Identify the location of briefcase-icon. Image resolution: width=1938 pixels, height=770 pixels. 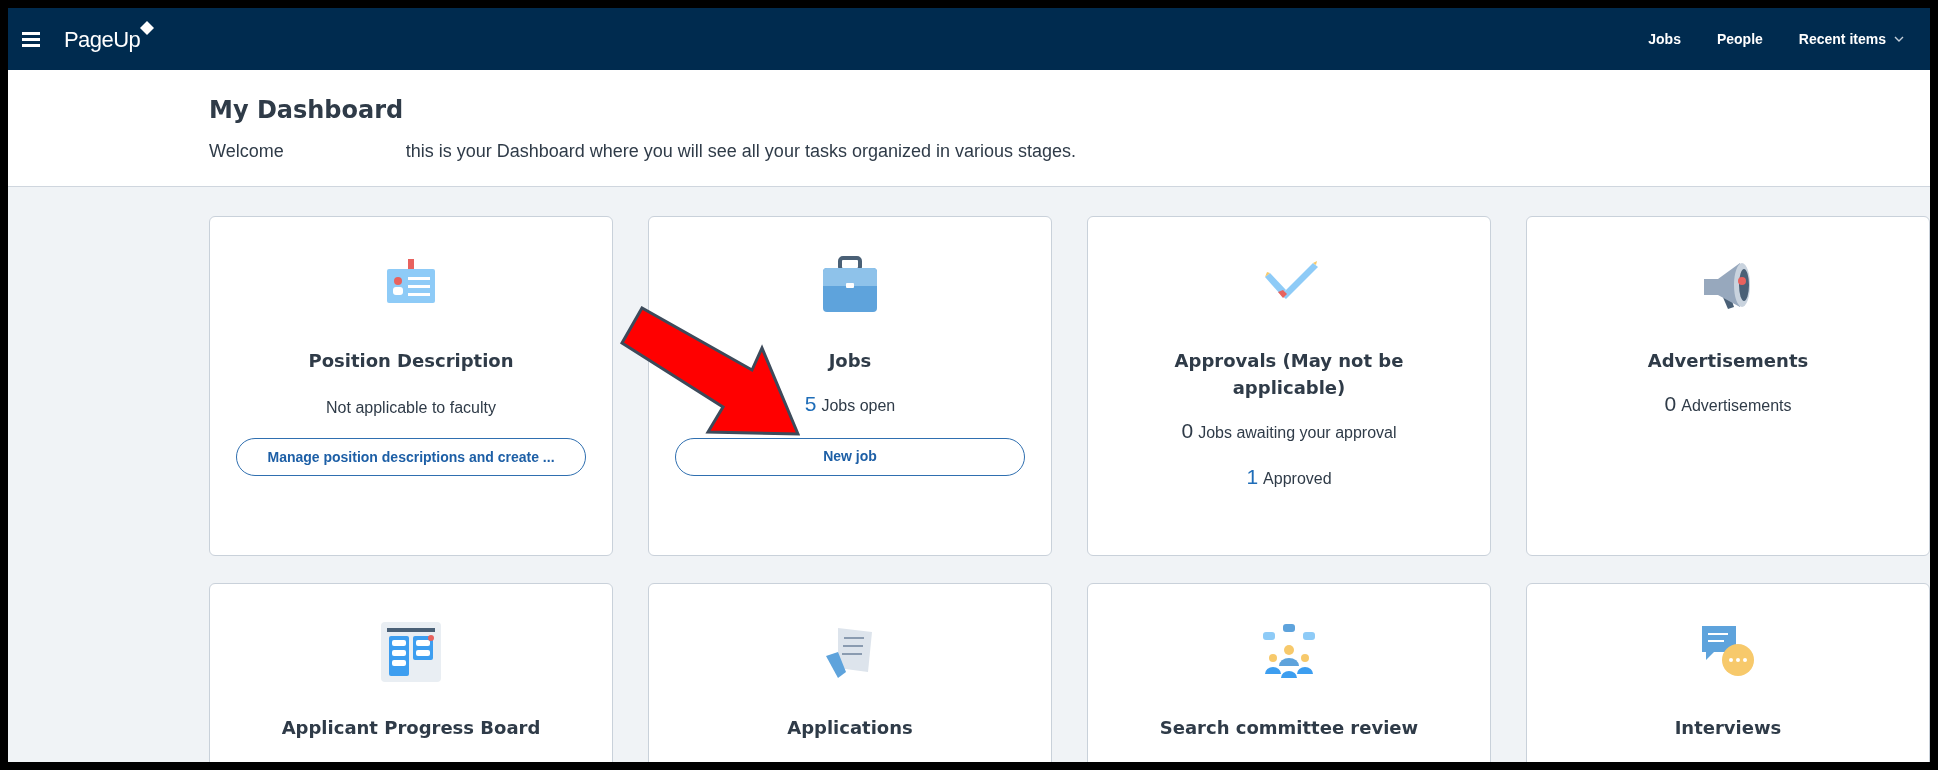
(850, 285).